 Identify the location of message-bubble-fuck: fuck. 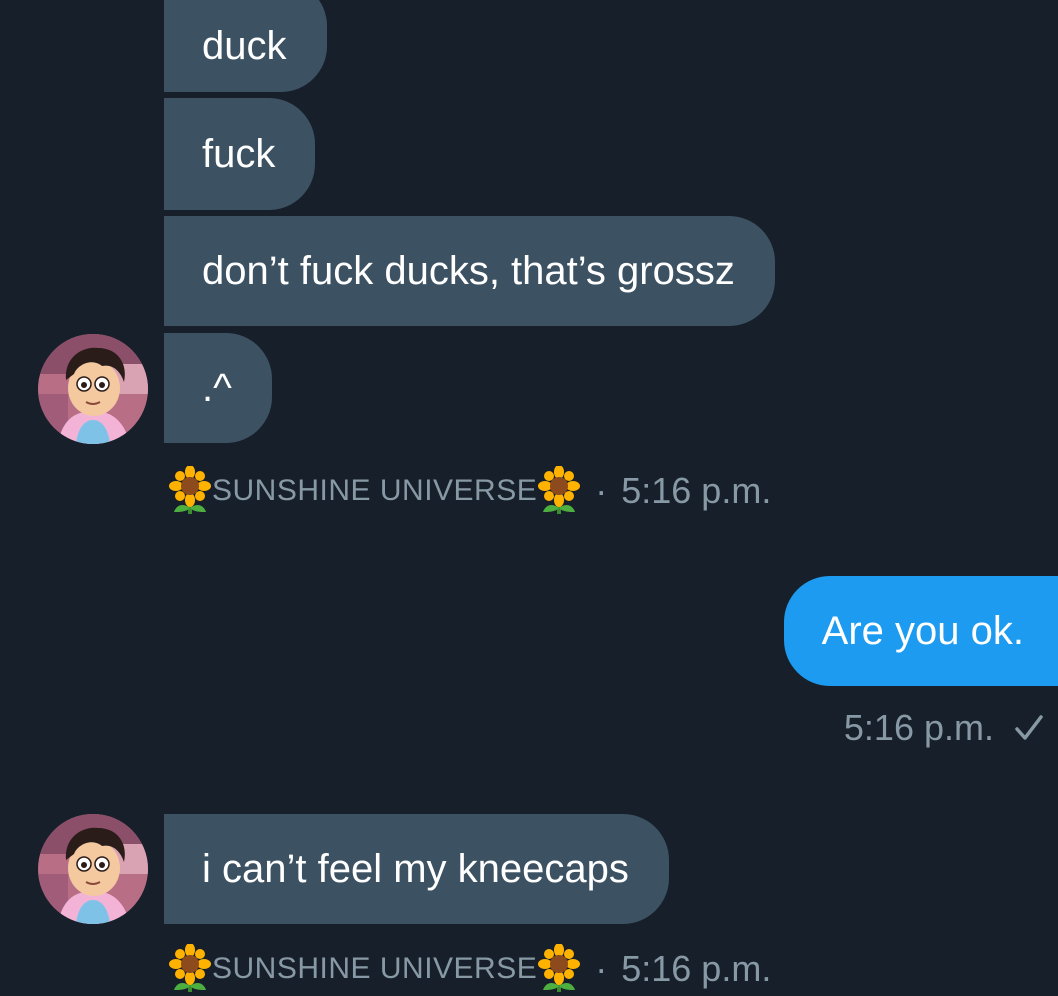
(240, 154).